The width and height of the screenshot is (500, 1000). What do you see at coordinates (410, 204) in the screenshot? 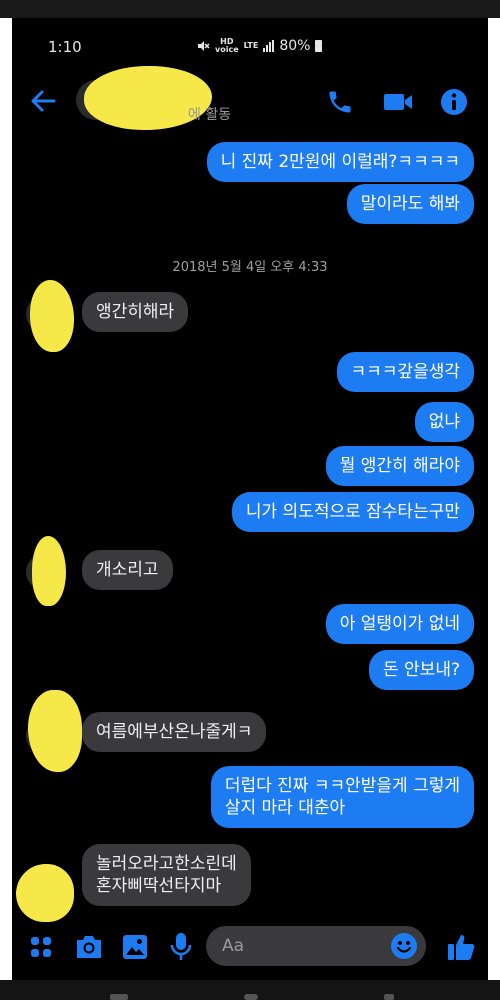
I see `message-sent: 말이라도 해봐` at bounding box center [410, 204].